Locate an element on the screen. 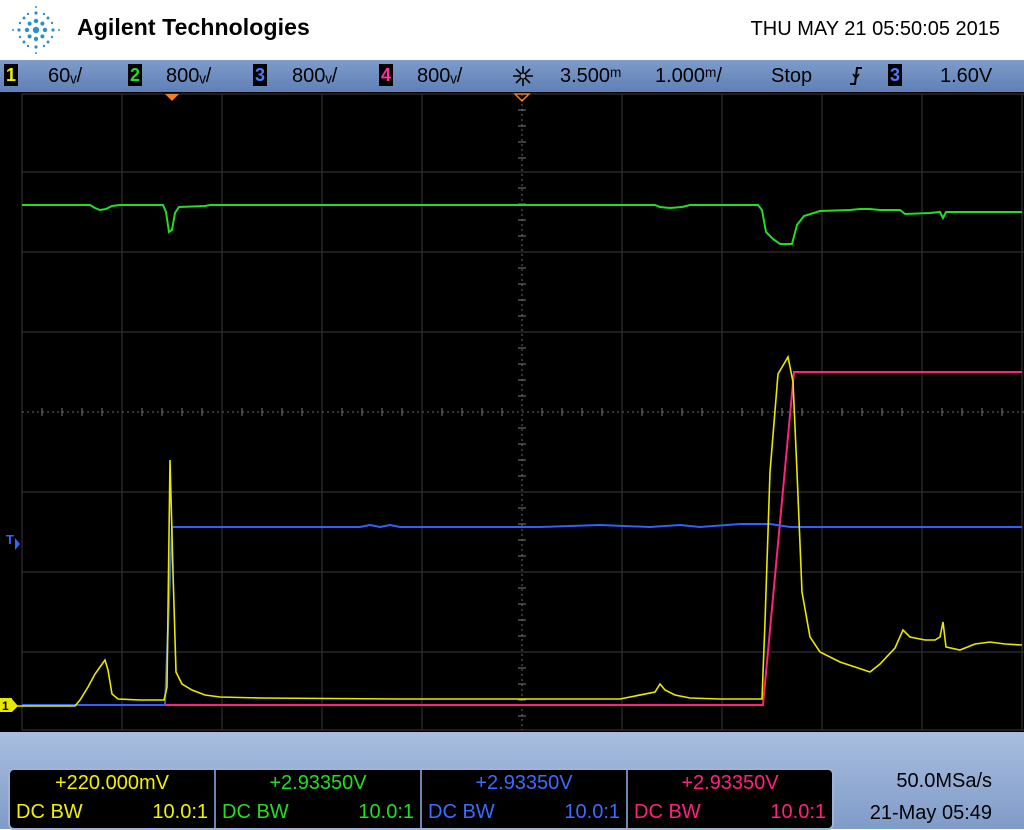 Image resolution: width=1024 pixels, height=830 pixels. channel-1-probe-ratio: 10.0:1 is located at coordinates (180, 812).